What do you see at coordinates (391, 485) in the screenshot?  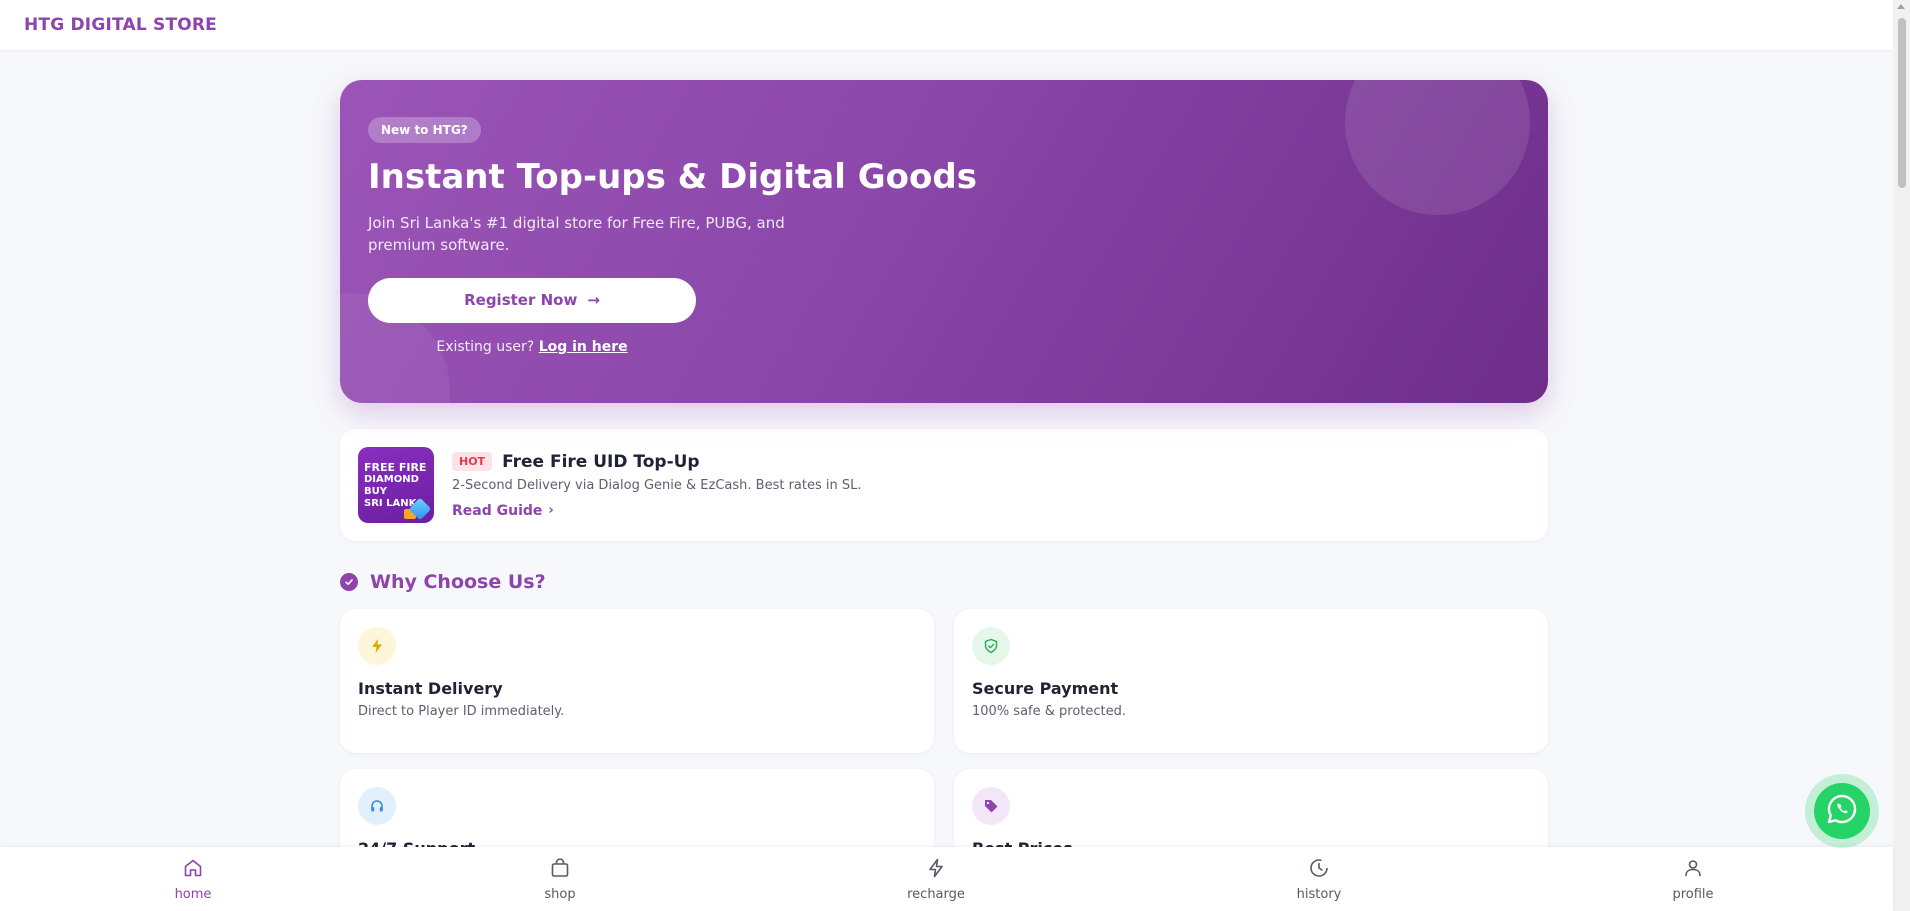 I see `thumb-text: DIAMOND BUY` at bounding box center [391, 485].